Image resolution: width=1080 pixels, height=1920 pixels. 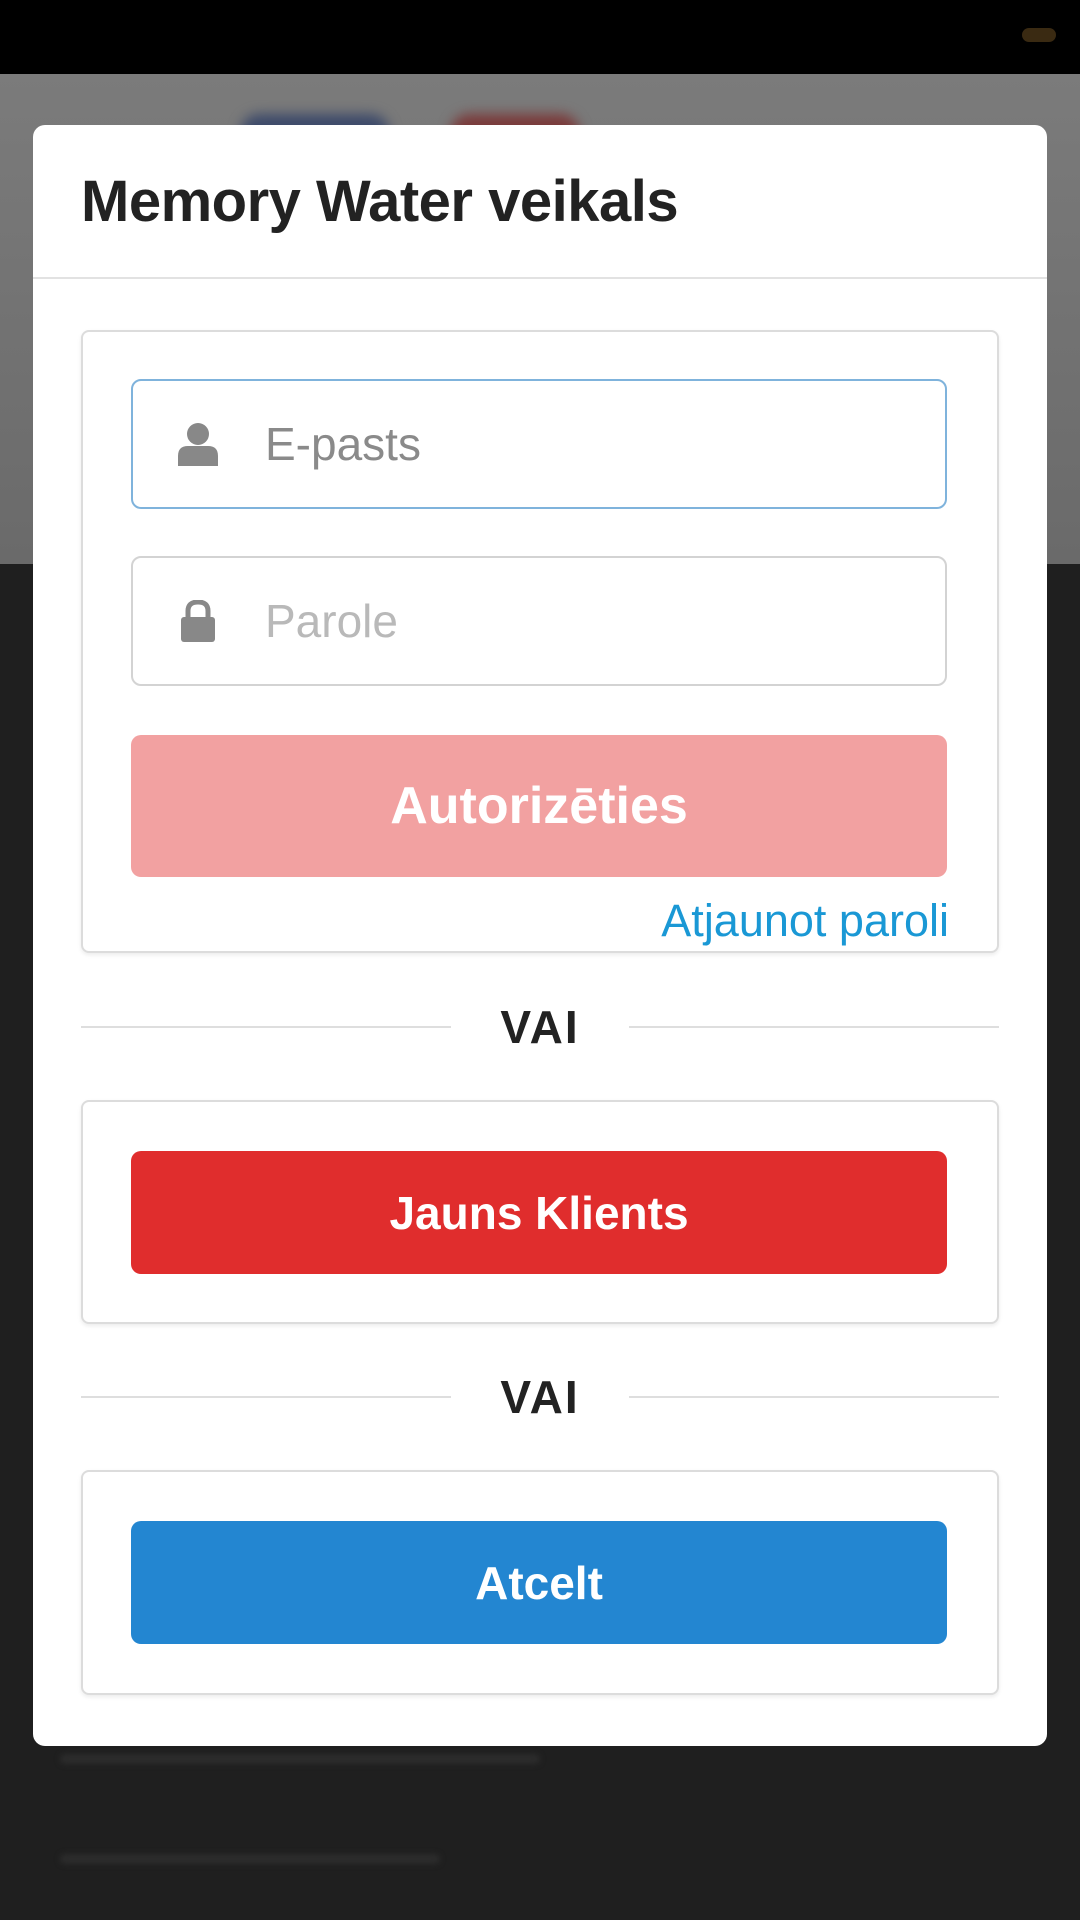 I want to click on login-button: Autorizēties, so click(x=539, y=806).